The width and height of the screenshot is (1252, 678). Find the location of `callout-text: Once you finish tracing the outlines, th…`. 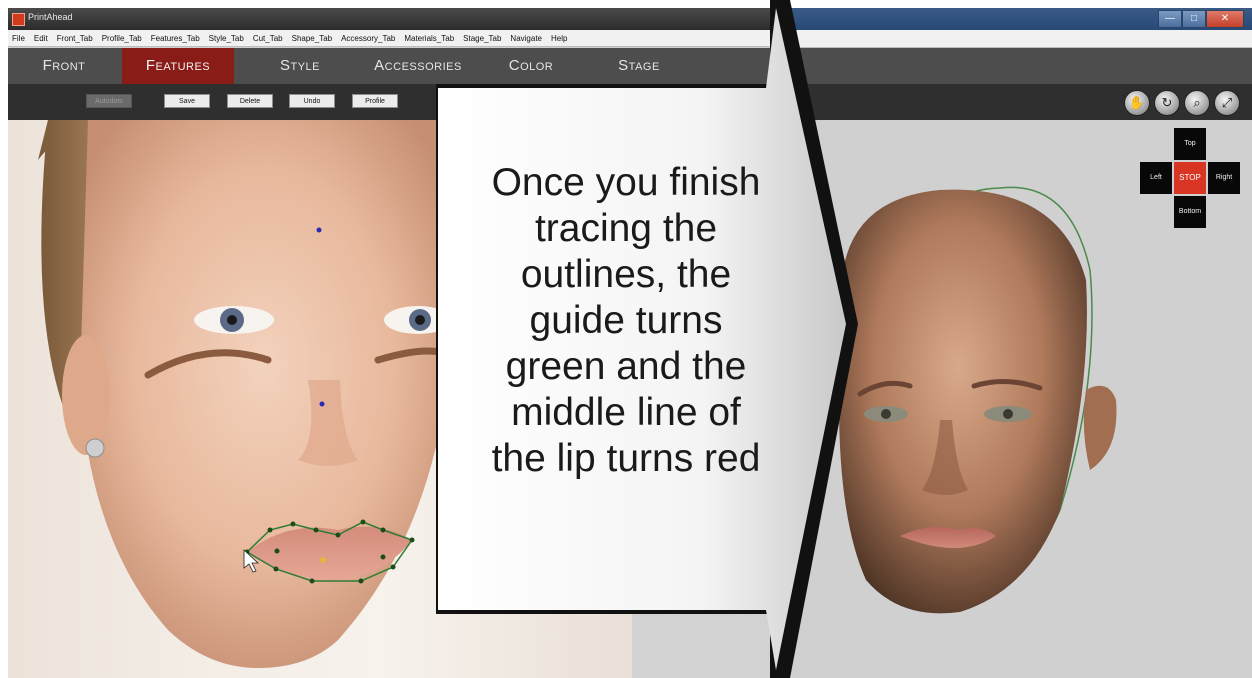

callout-text: Once you finish tracing the outlines, th… is located at coordinates (626, 321).